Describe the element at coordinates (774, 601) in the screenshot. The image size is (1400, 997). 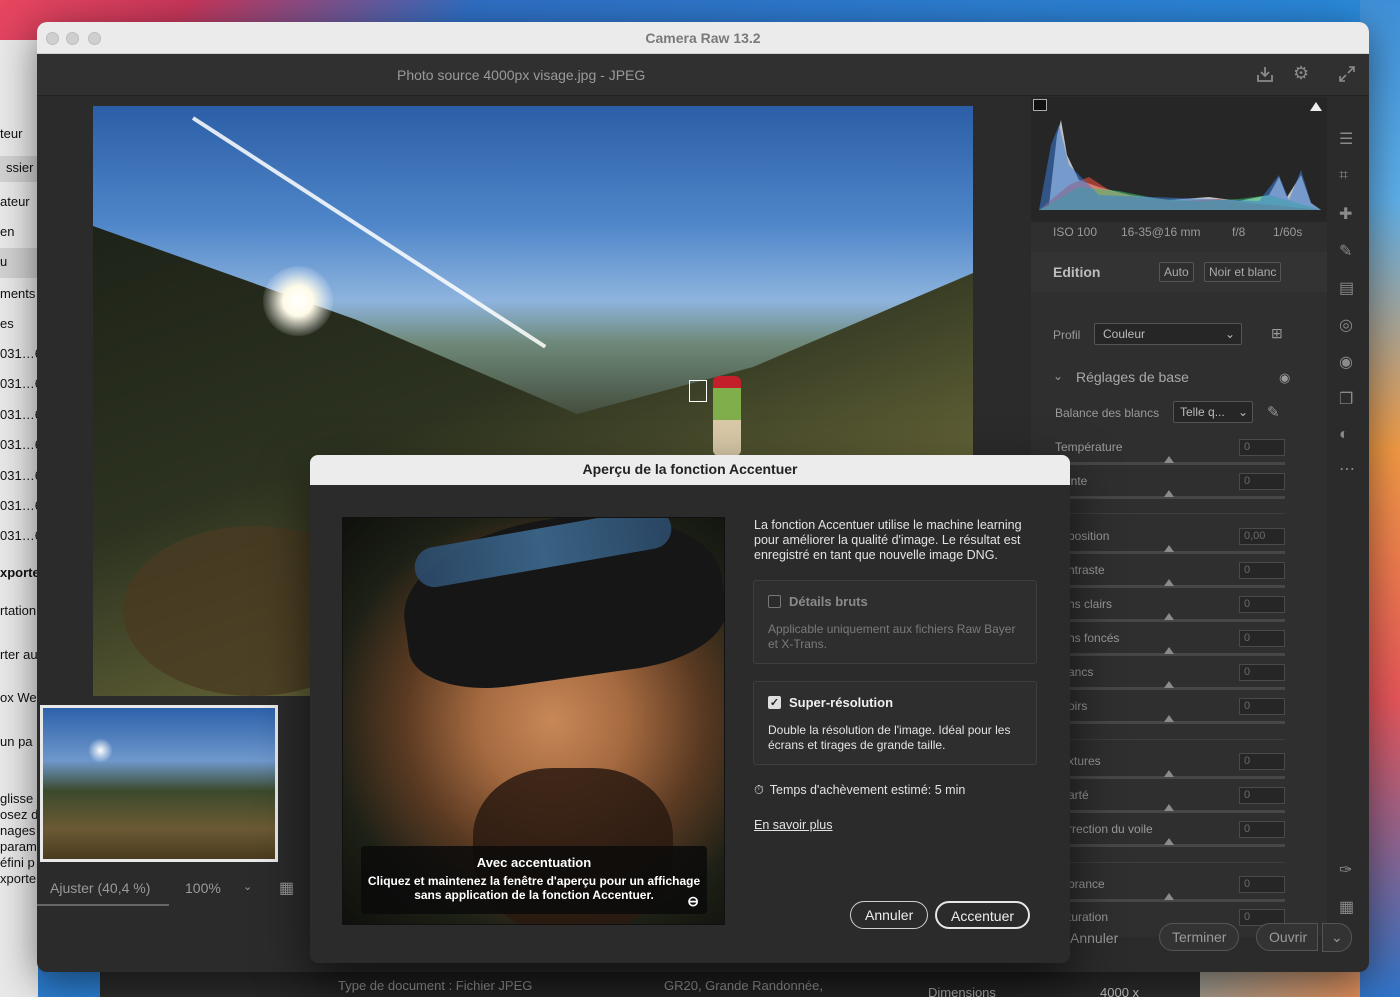
I see `raw-details-checkbox` at that location.